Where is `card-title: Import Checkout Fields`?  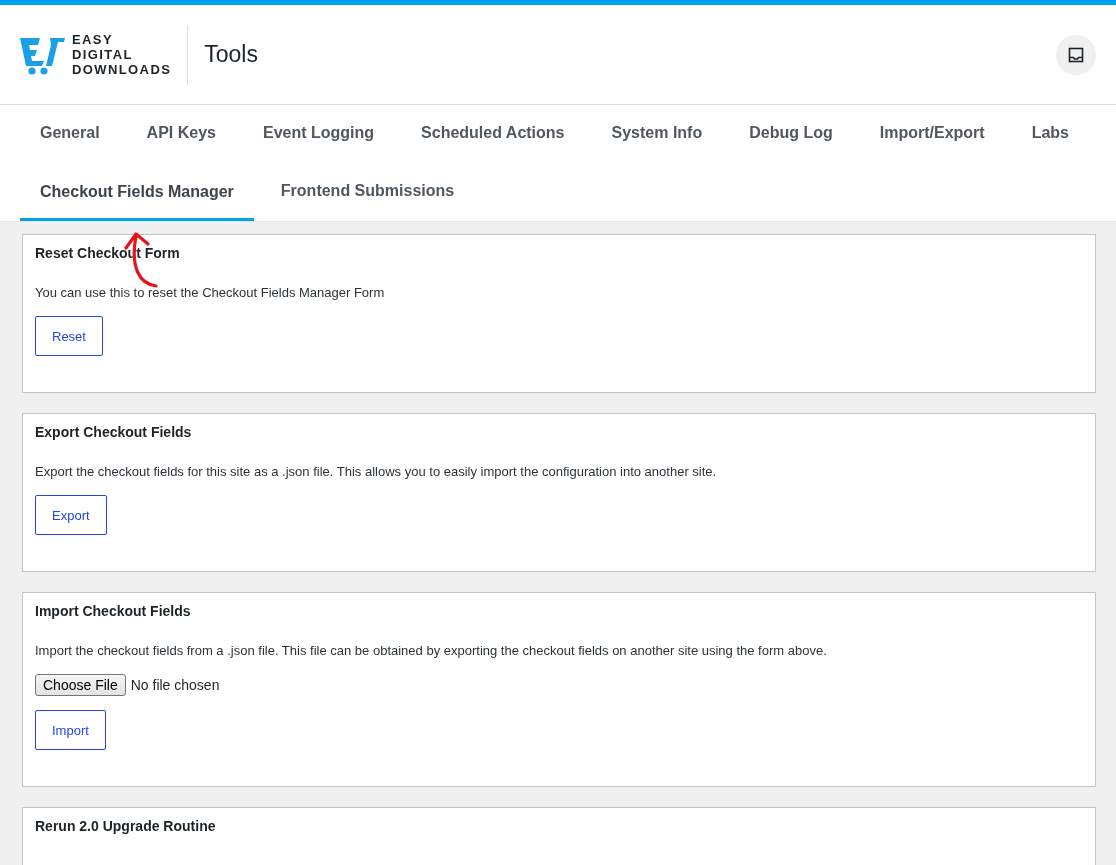
card-title: Import Checkout Fields is located at coordinates (113, 611).